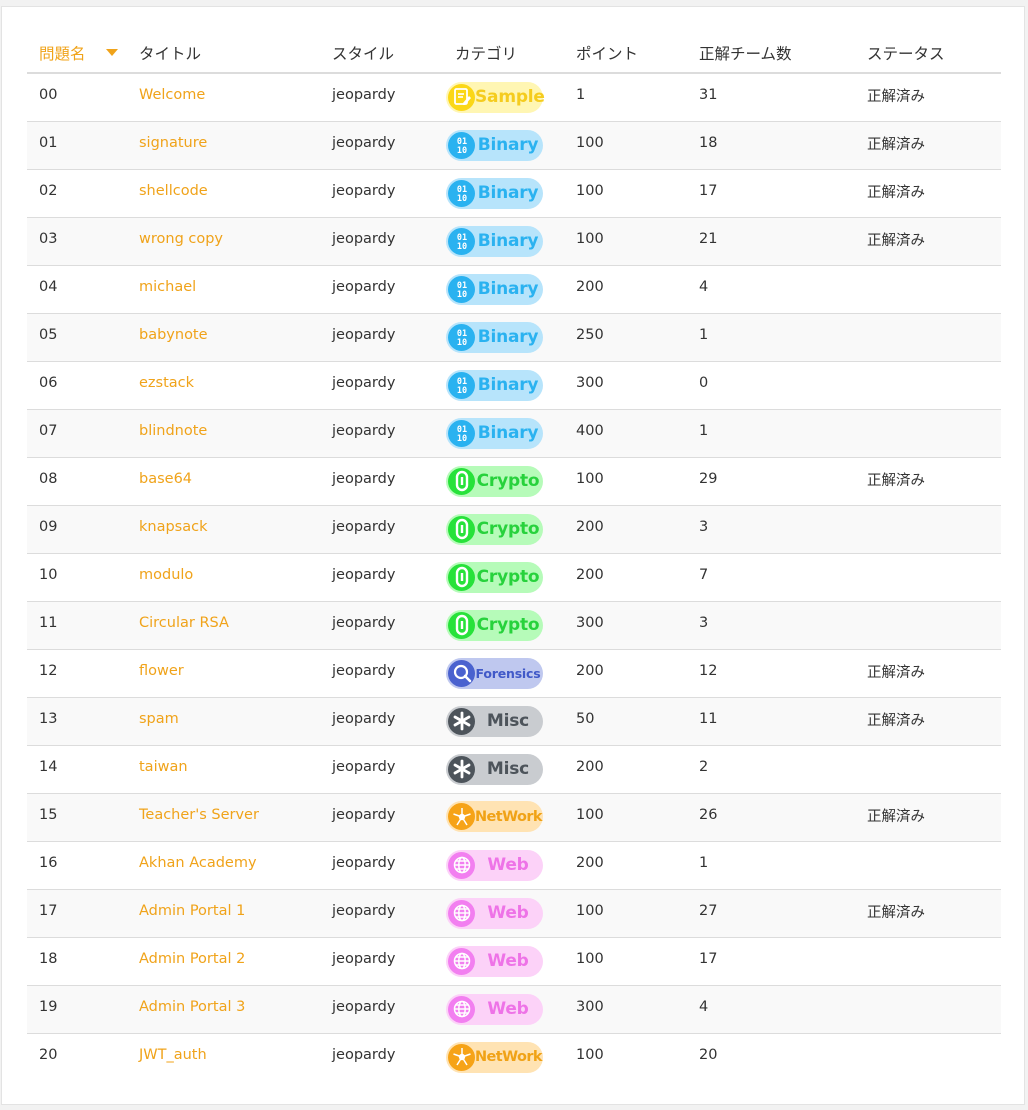 The height and width of the screenshot is (1110, 1028). Describe the element at coordinates (494, 913) in the screenshot. I see `category-badge: Web` at that location.